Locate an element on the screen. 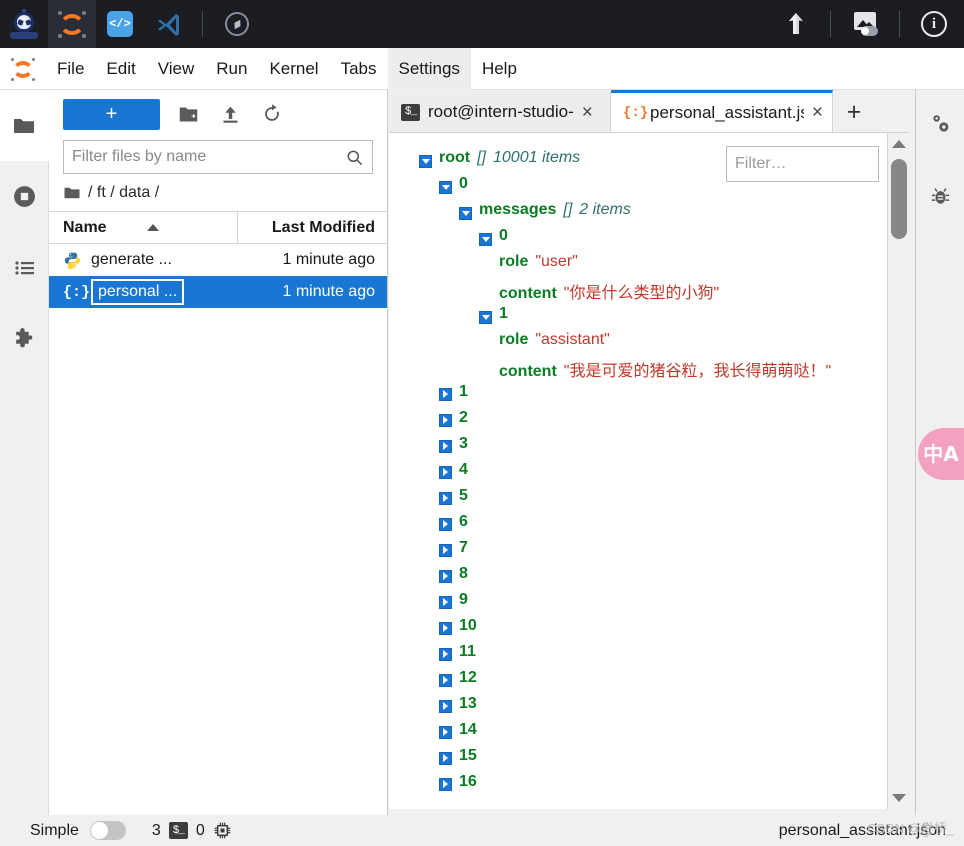  sidebar-item-table-of-contents is located at coordinates (24, 267).